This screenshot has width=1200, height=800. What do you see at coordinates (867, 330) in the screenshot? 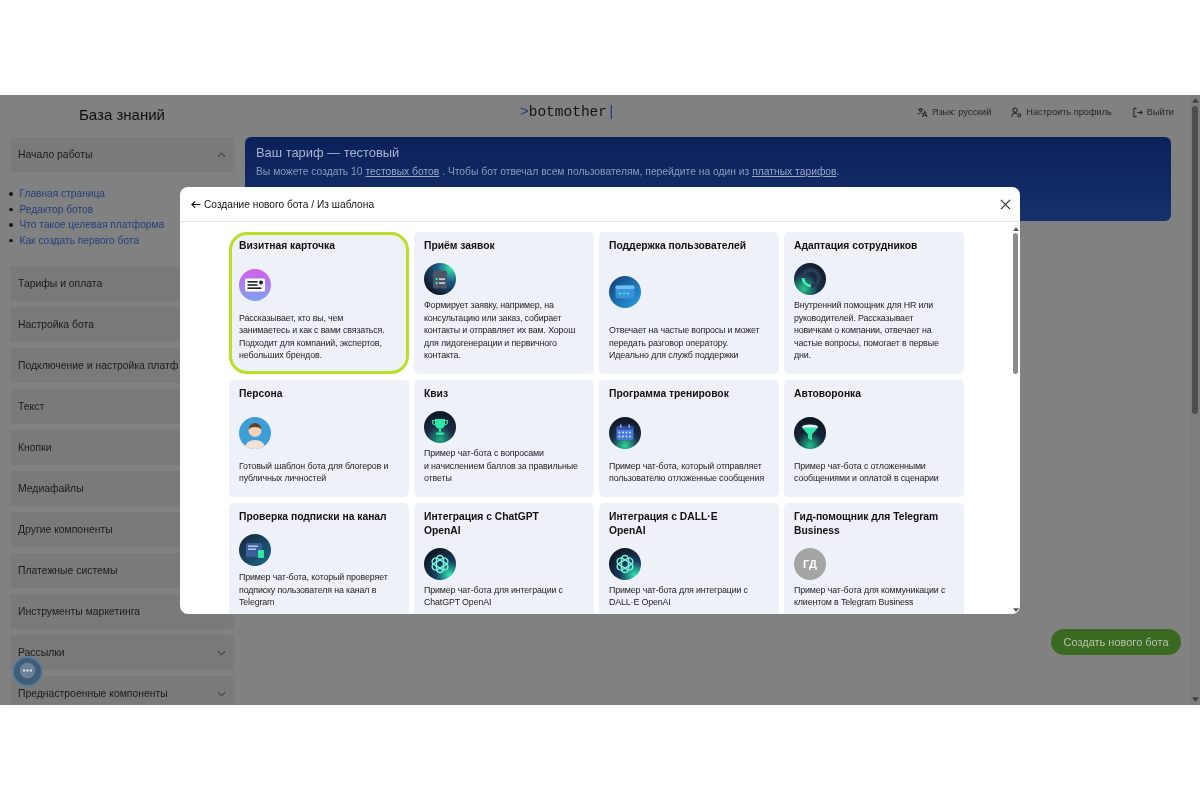
I see `card-description: Внутренний помощник для HR или руководителей. Рассказывает новичкам о компании, отвечает на частые вопросы, помогает в первые дни.` at bounding box center [867, 330].